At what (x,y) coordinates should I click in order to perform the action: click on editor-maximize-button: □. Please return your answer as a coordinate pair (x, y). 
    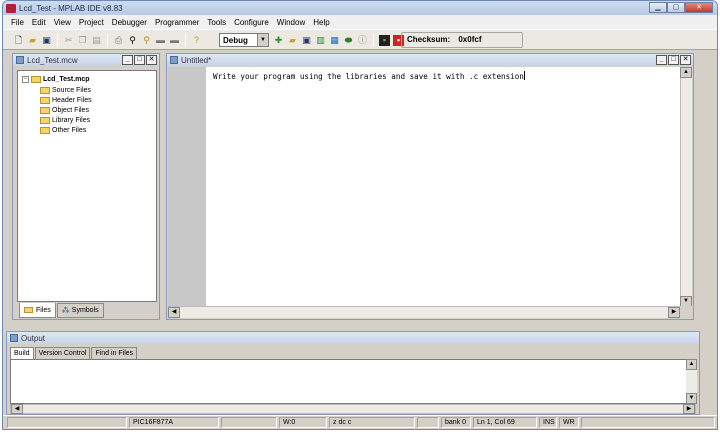
    Looking at the image, I should click on (673, 60).